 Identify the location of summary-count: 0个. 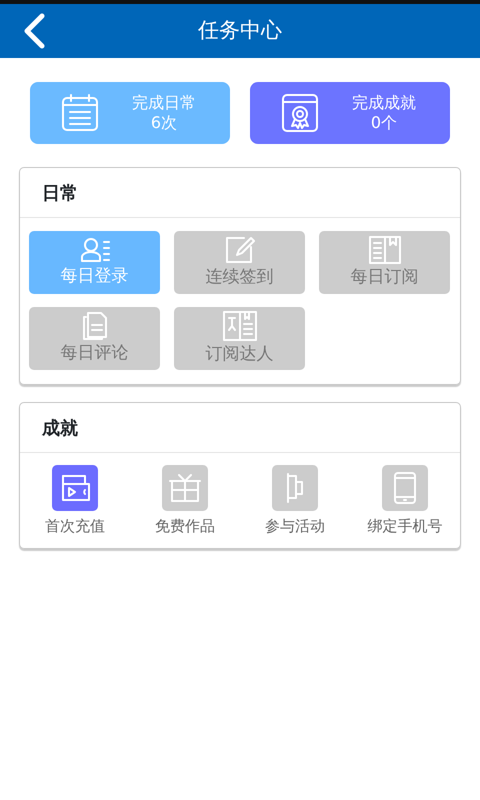
(384, 123).